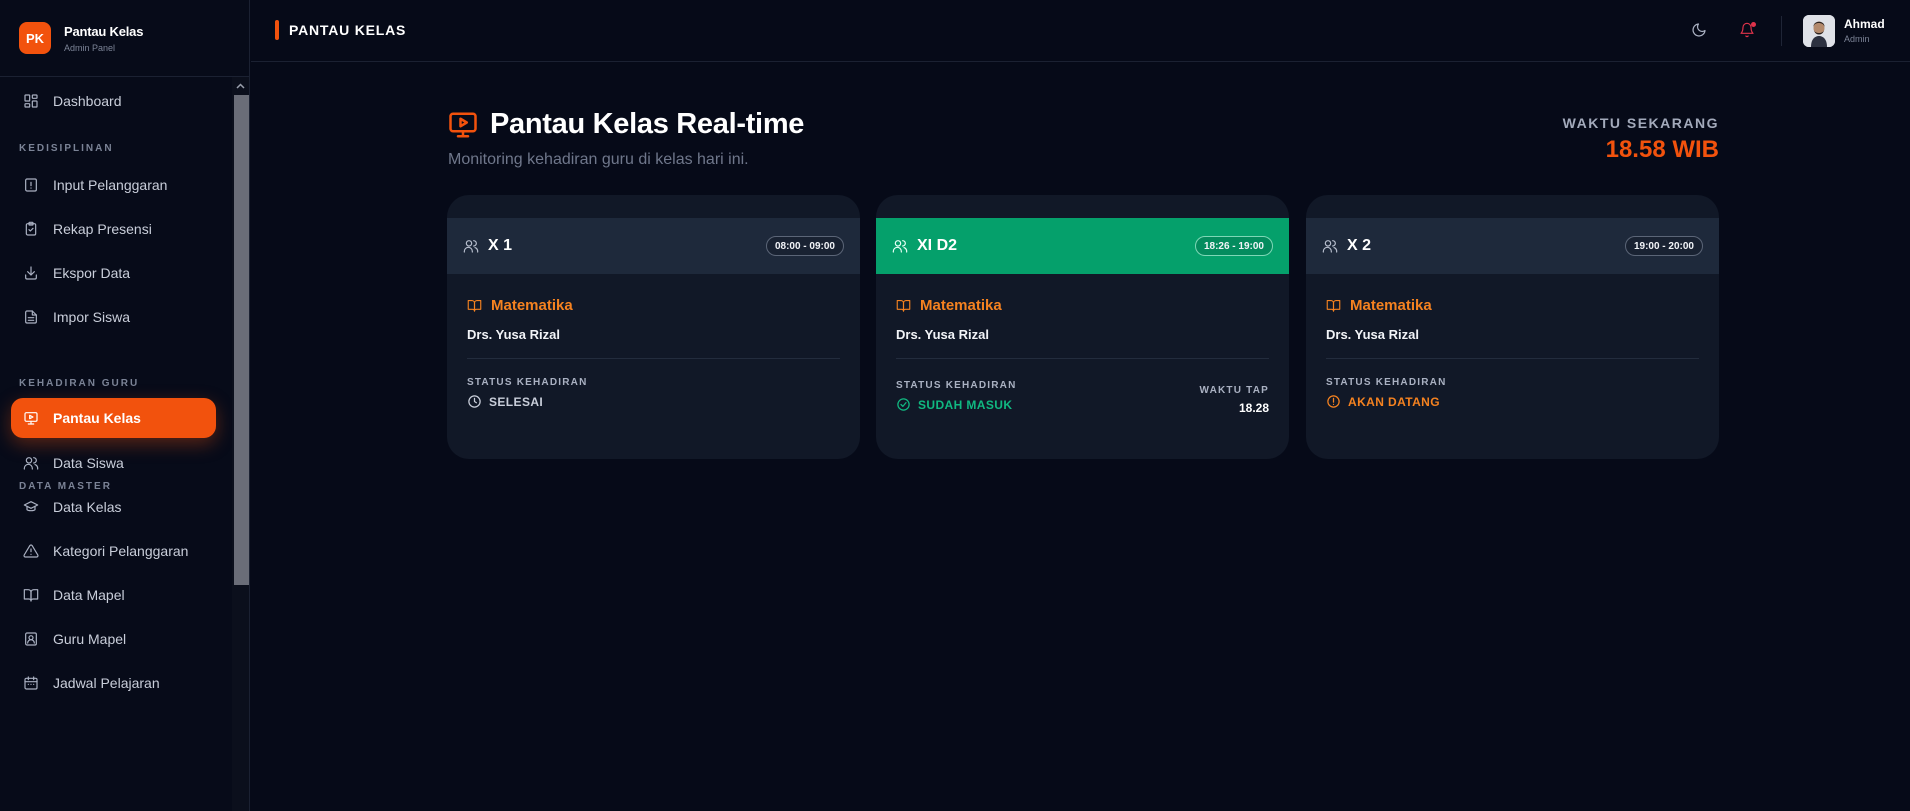 The image size is (1910, 811). I want to click on warning-triangle-icon, so click(31, 551).